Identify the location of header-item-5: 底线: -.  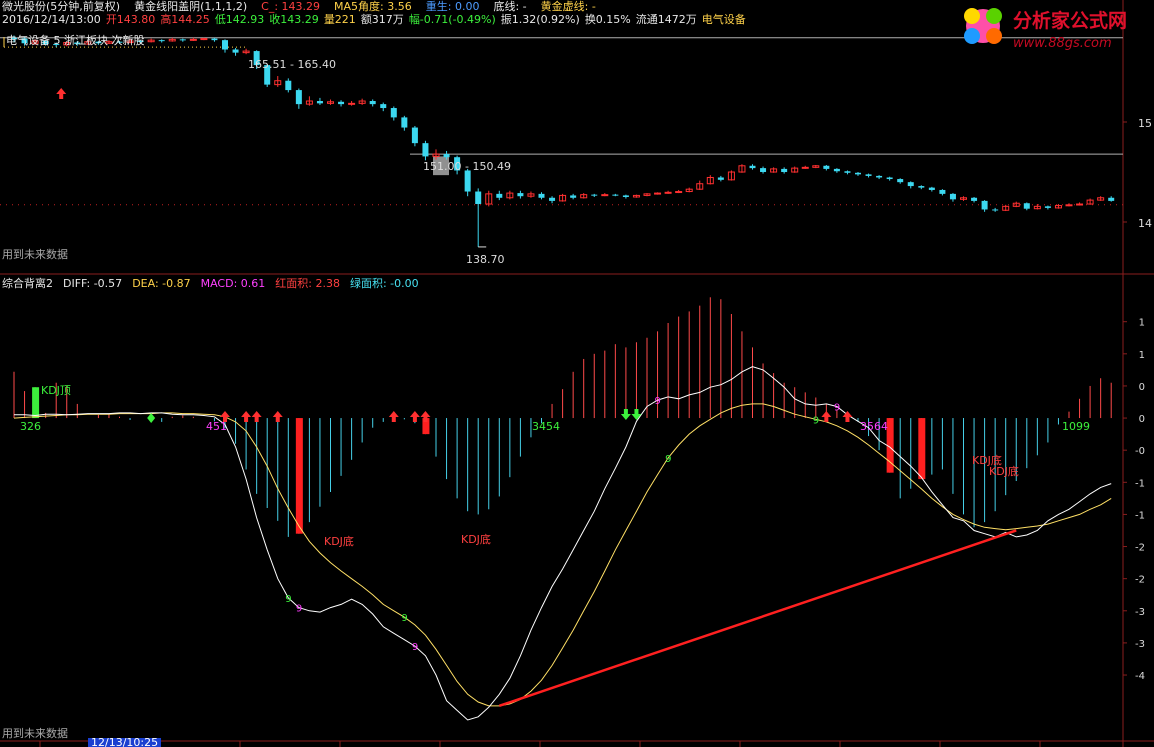
(510, 6).